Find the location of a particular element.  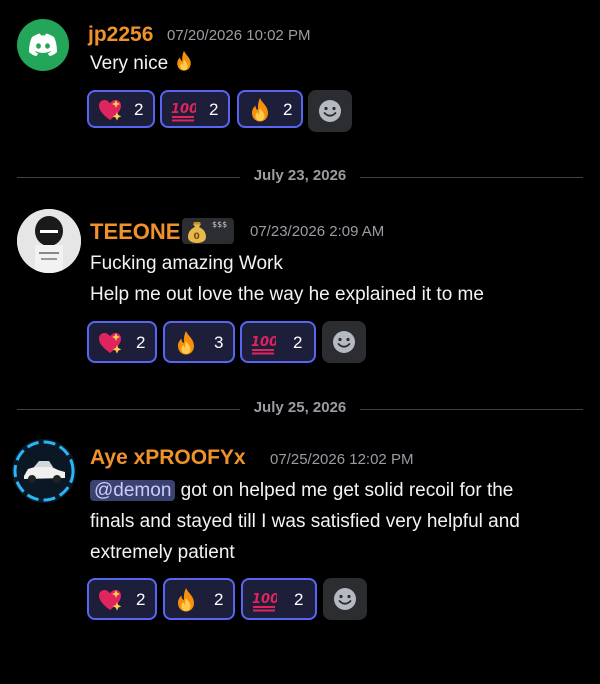

avatar-discord-logo is located at coordinates (43, 45).